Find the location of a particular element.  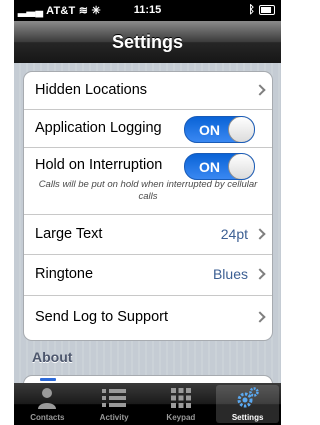

tab-contacts: Contacts is located at coordinates (47, 404).